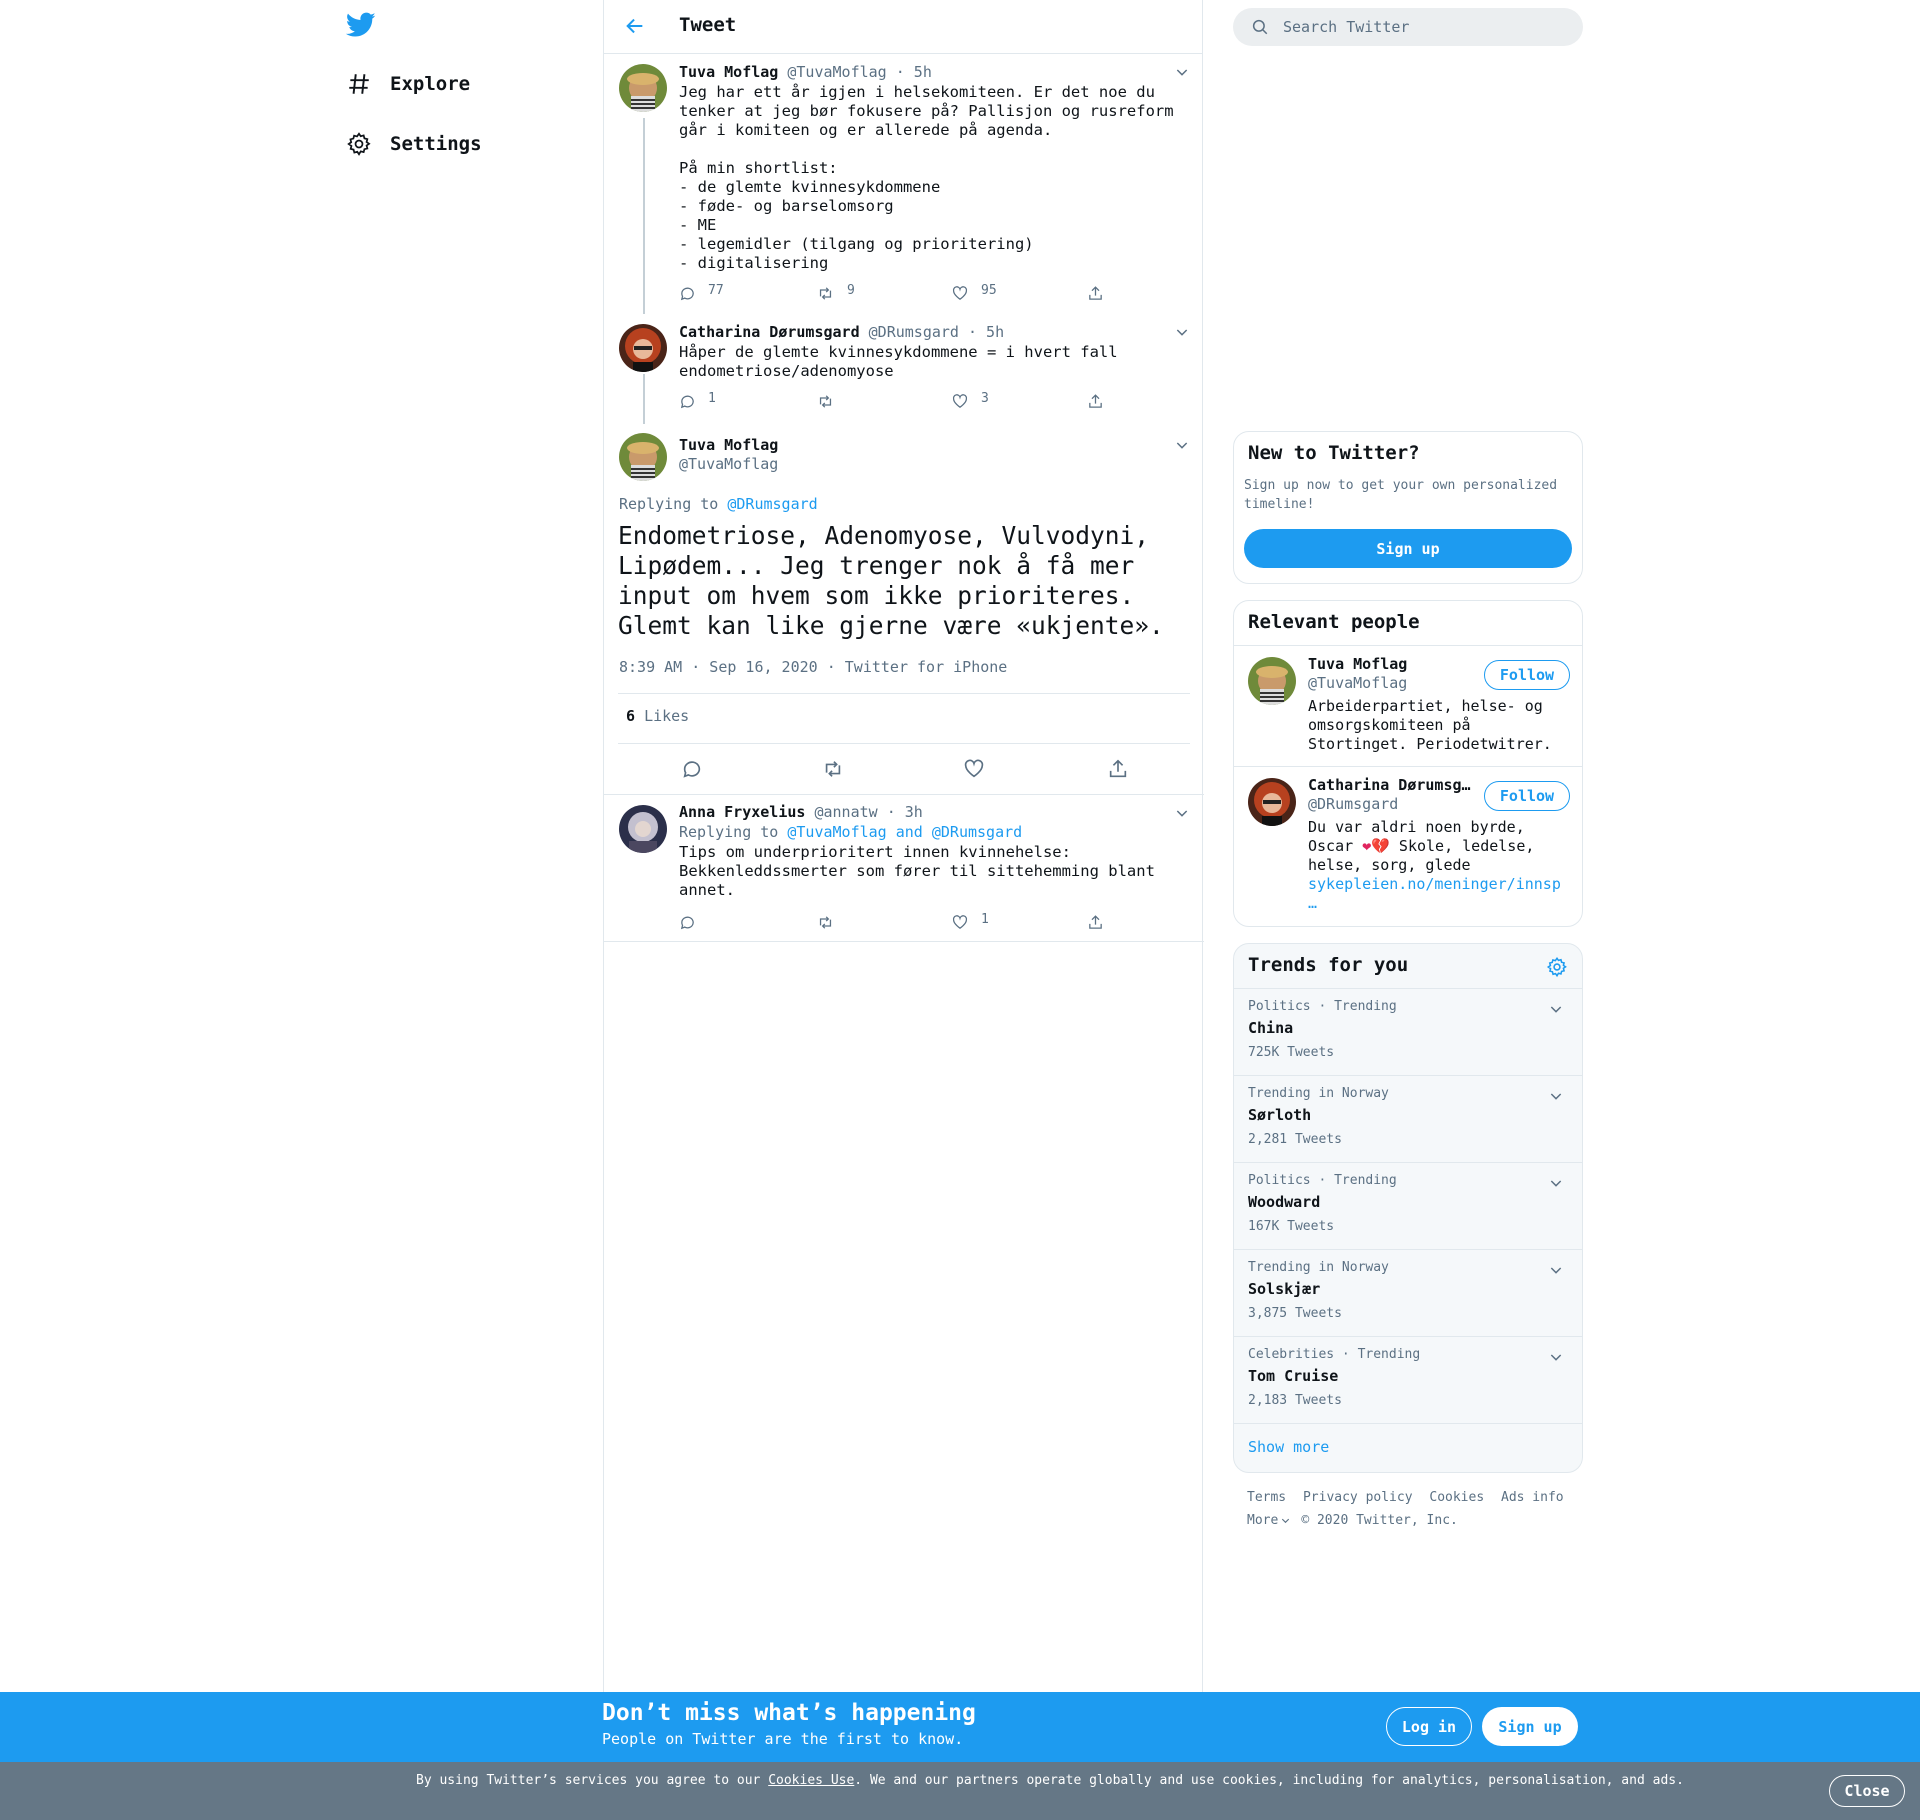  What do you see at coordinates (1532, 1497) in the screenshot?
I see `footer-ads: Ads info` at bounding box center [1532, 1497].